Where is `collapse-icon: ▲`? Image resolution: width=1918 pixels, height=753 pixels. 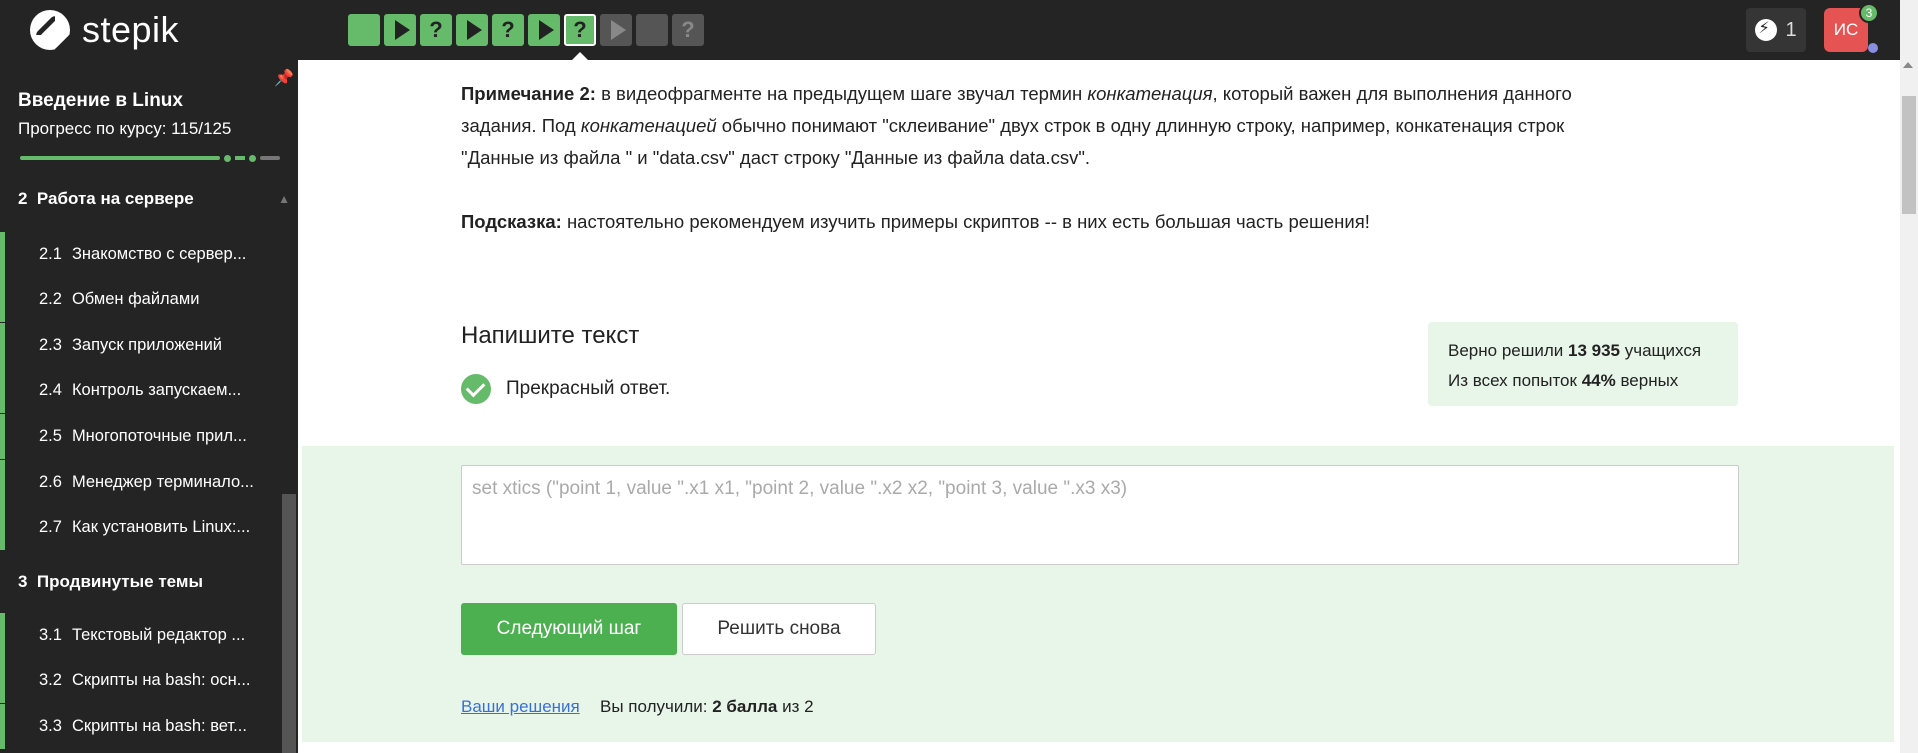
collapse-icon: ▲ is located at coordinates (284, 199).